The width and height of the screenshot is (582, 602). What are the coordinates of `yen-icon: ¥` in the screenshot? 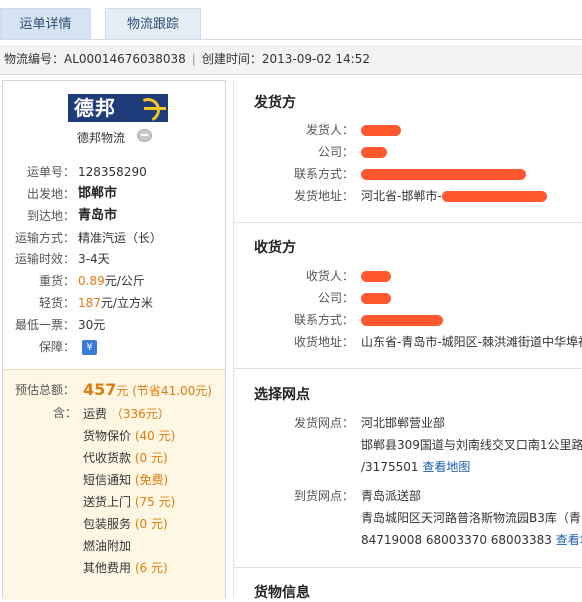 It's located at (89, 347).